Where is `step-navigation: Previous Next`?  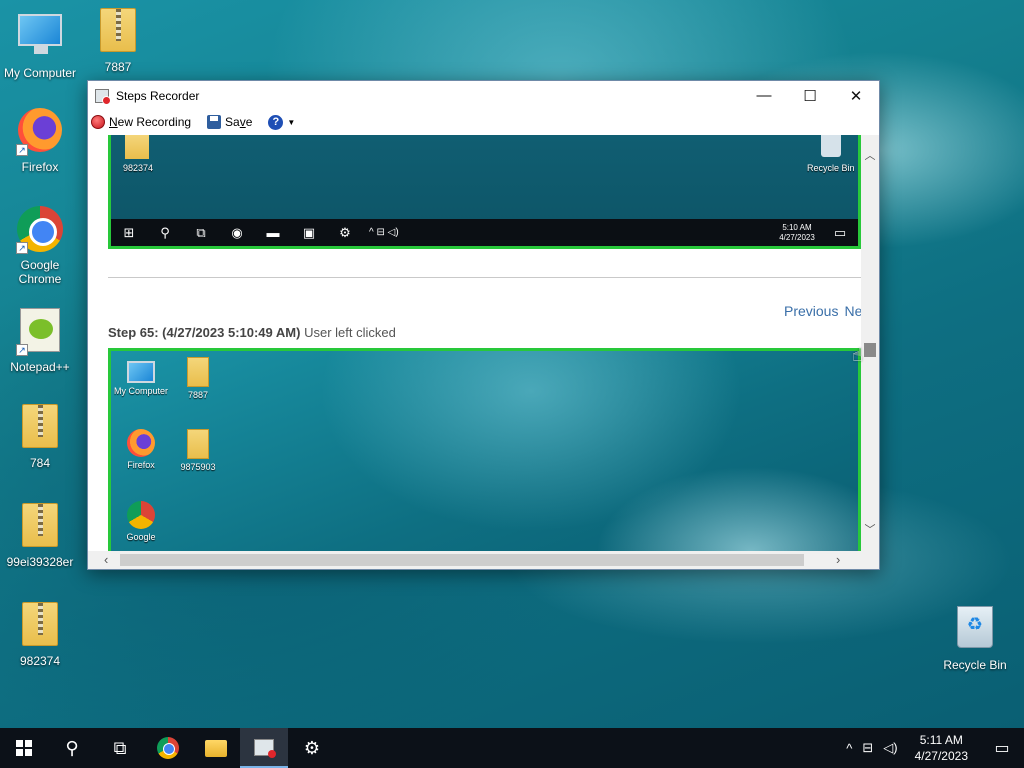 step-navigation: Previous Next is located at coordinates (822, 311).